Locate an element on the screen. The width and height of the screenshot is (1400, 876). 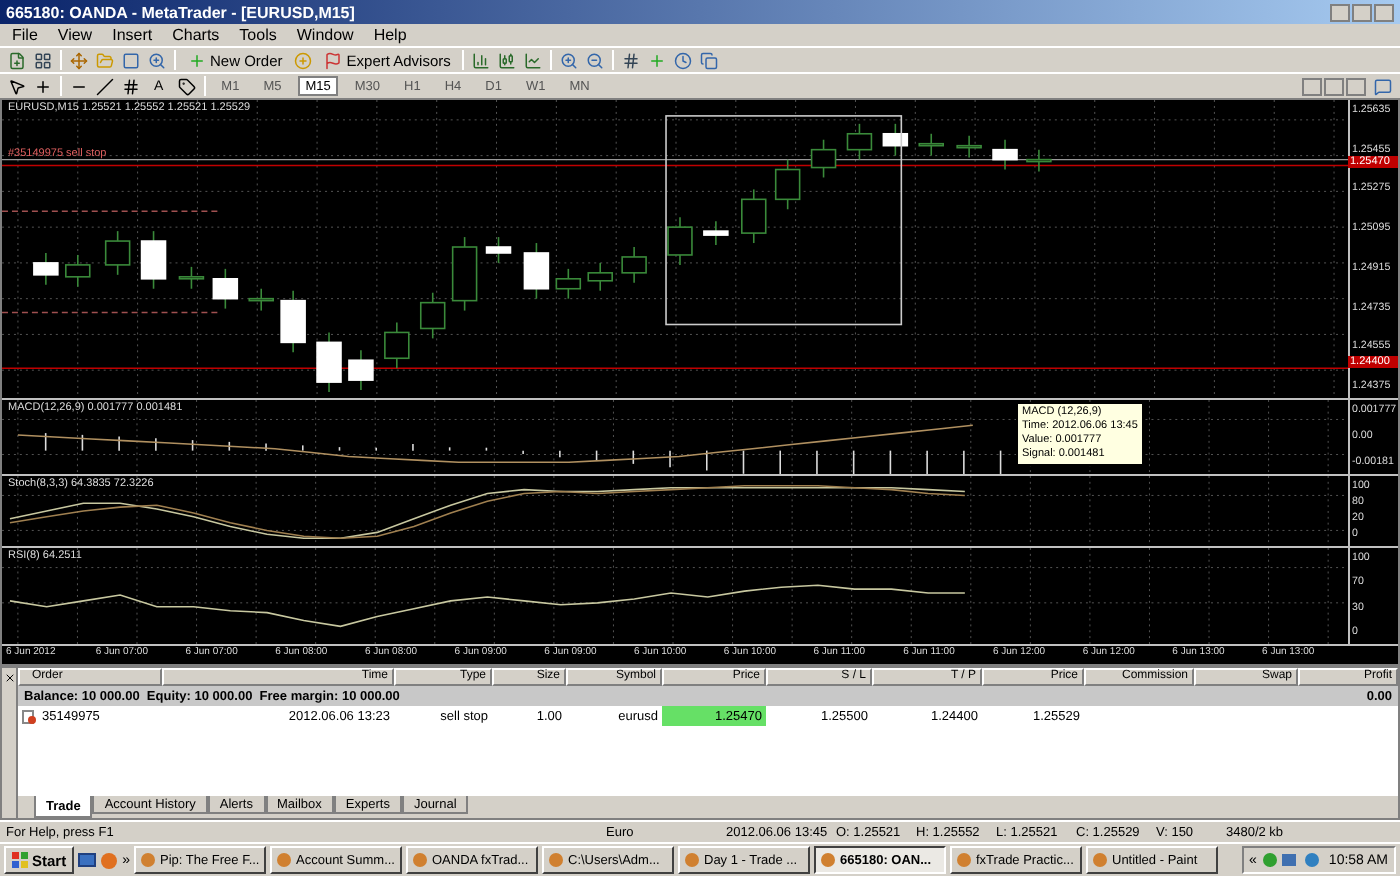
order-icon is located at coordinates (29, 716).